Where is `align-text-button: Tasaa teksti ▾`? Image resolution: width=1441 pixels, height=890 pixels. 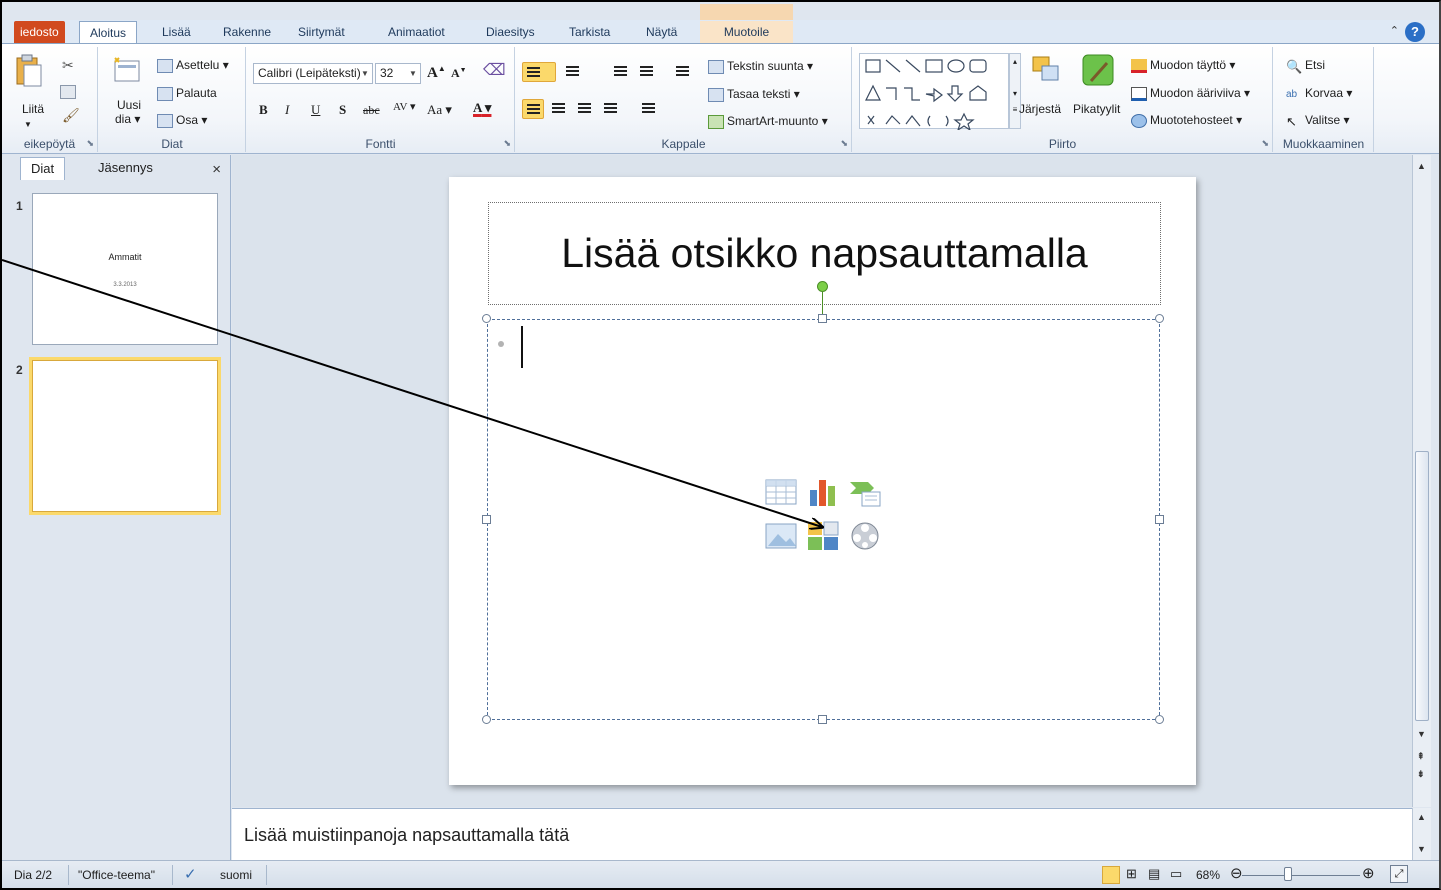
align-text-button: Tasaa teksti ▾ is located at coordinates (754, 94).